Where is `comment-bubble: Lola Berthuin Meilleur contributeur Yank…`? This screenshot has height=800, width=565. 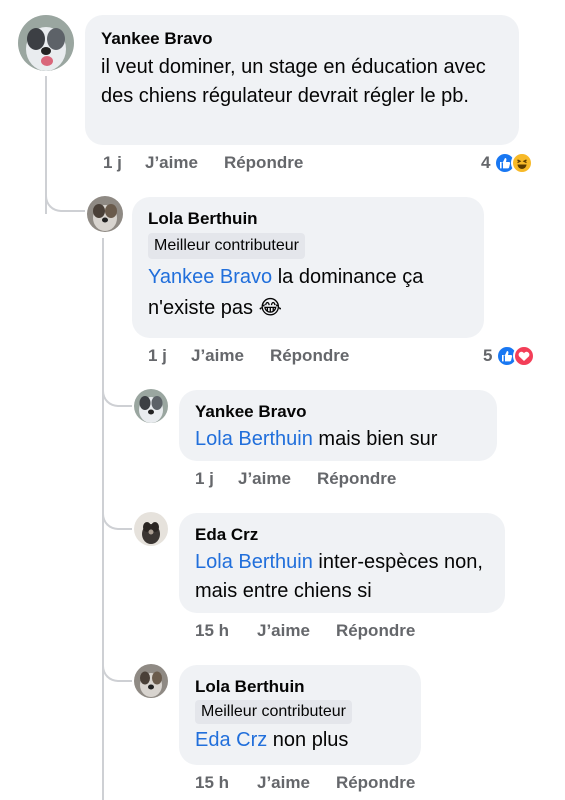 comment-bubble: Lola Berthuin Meilleur contributeur Yank… is located at coordinates (308, 267).